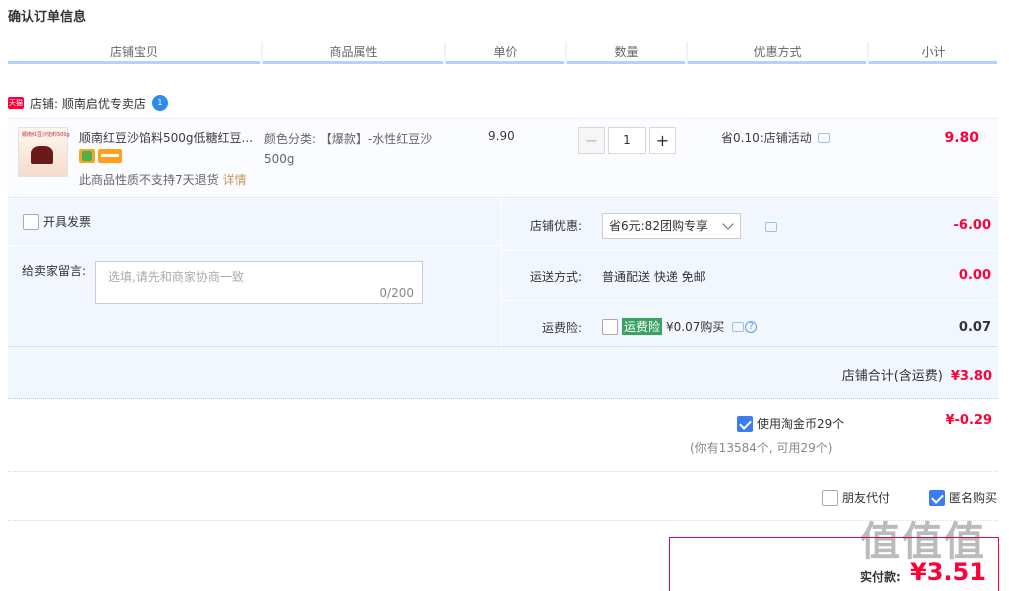 The image size is (1009, 591). I want to click on friend-pay-checkbox, so click(830, 497).